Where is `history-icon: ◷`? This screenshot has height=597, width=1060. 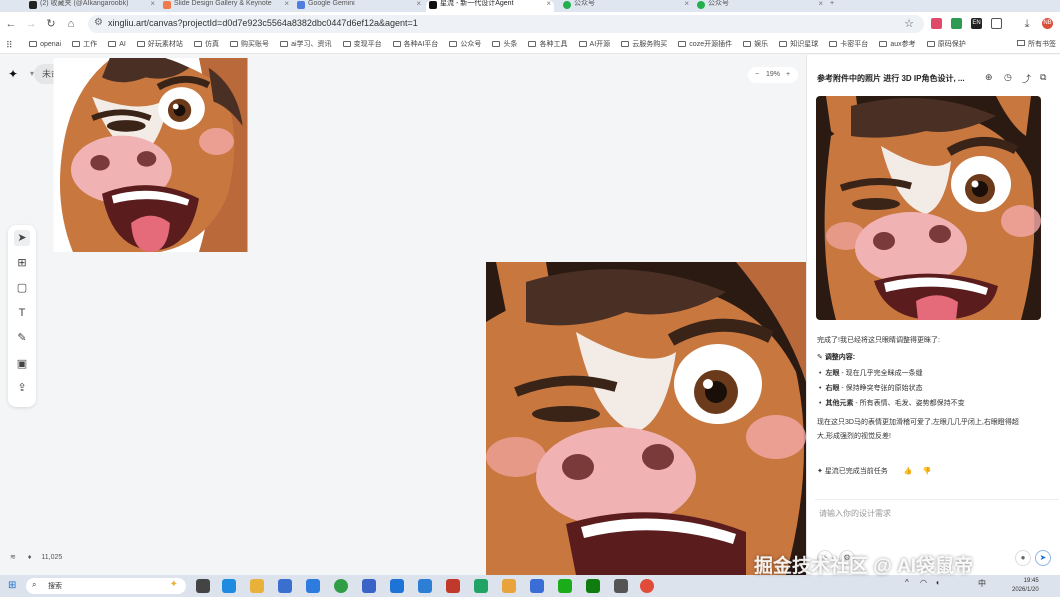 history-icon: ◷ is located at coordinates (1008, 77).